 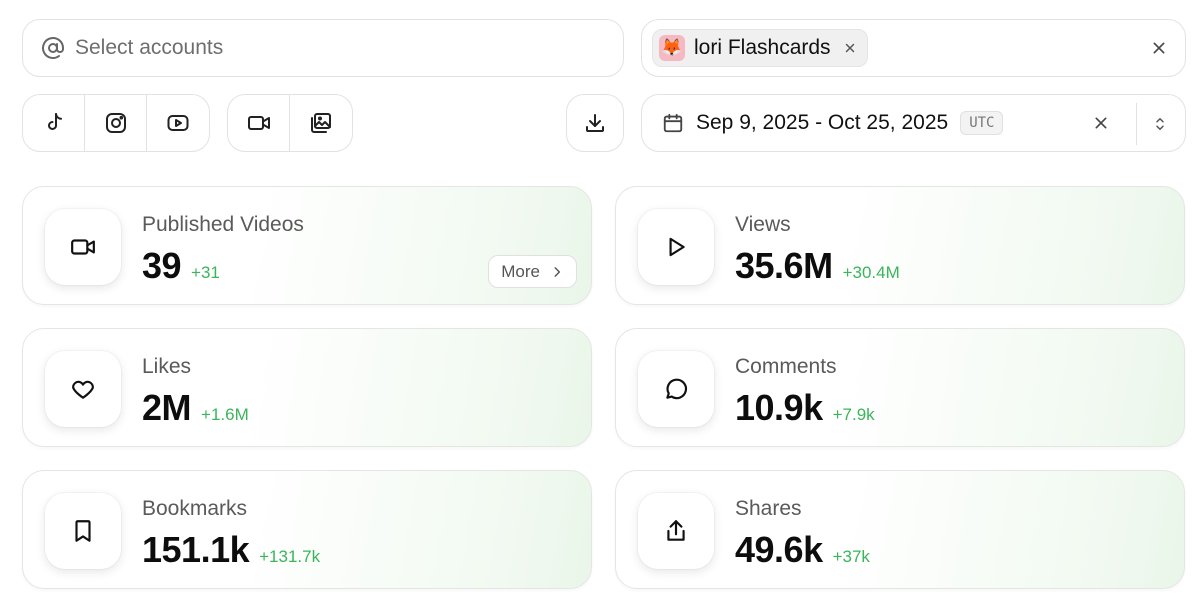 I want to click on share-icon, so click(x=676, y=530).